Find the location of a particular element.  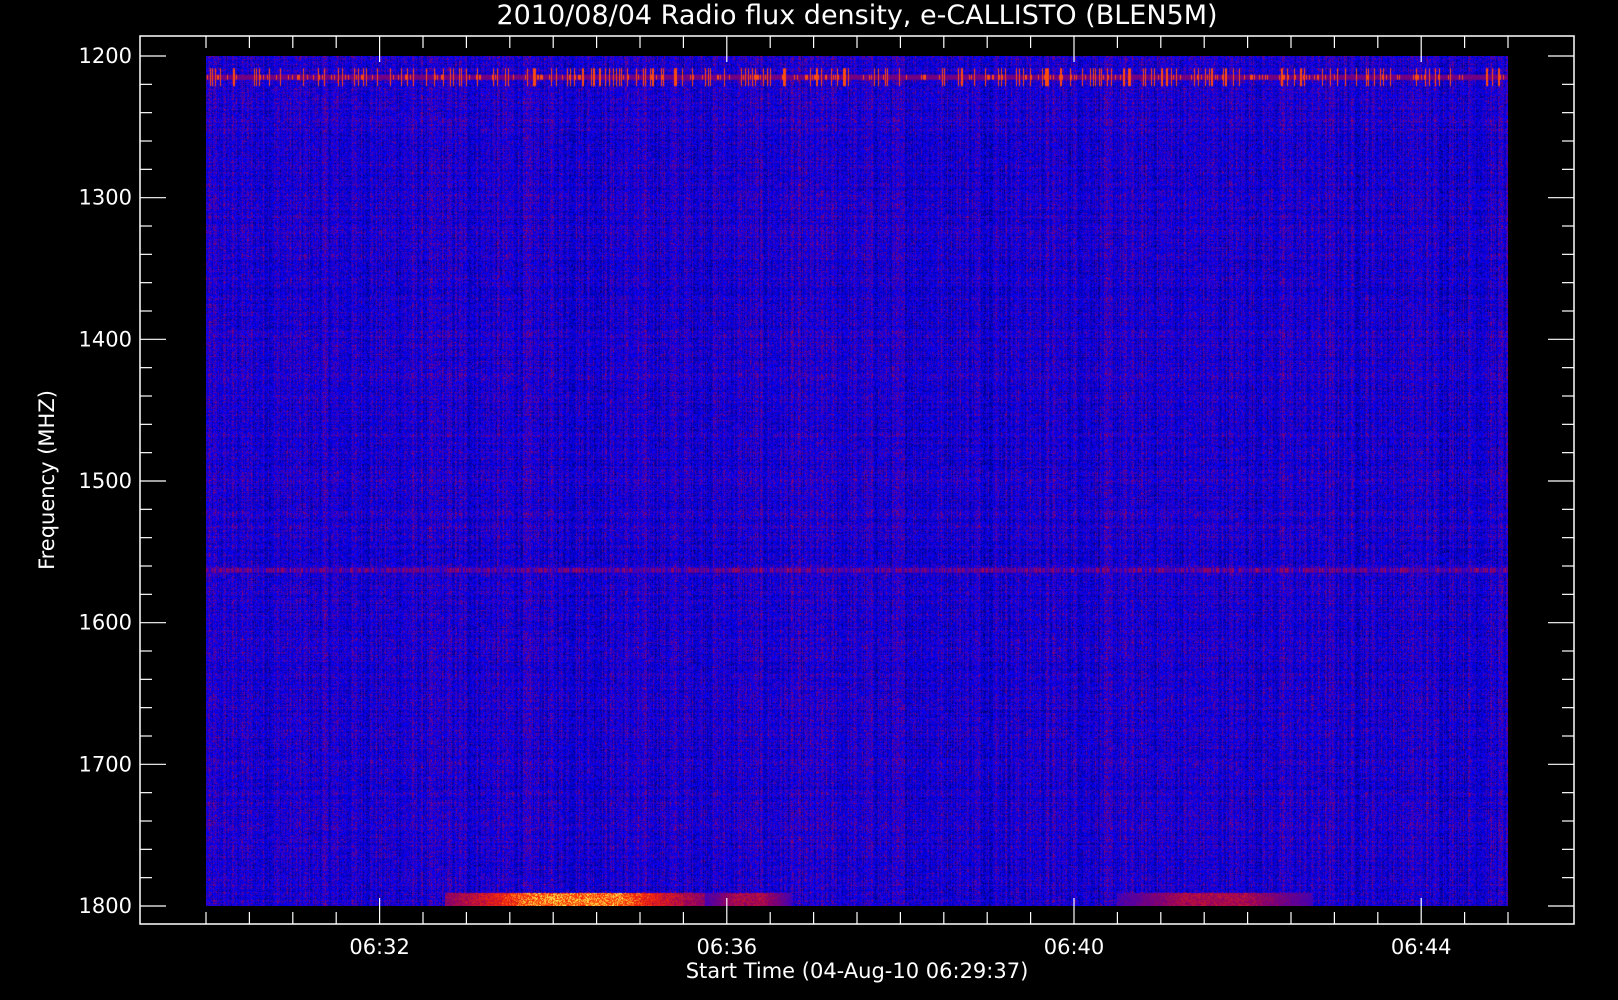

x-tick-label: 06:36 is located at coordinates (727, 947).